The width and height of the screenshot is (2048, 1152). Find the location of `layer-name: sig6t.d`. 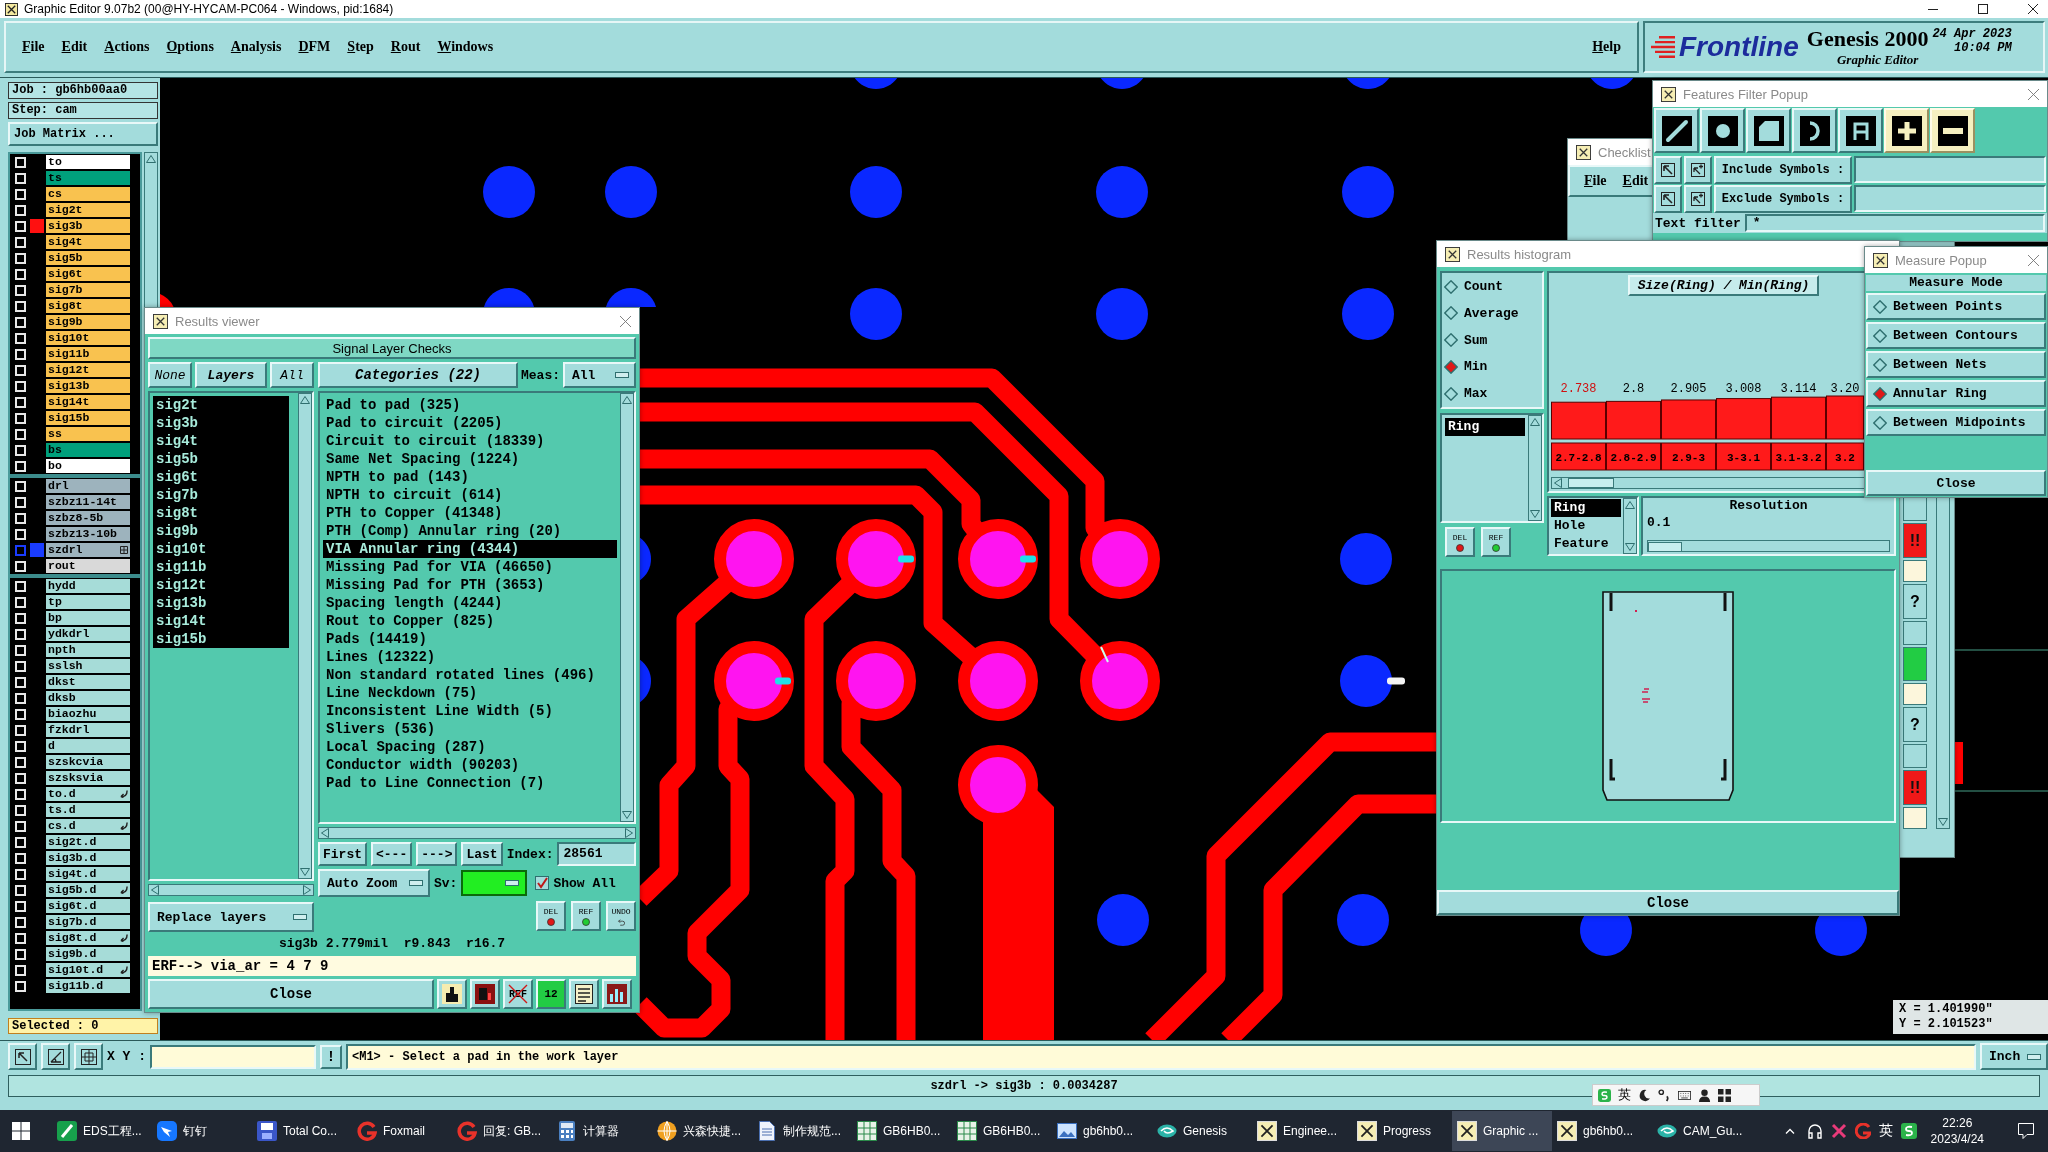

layer-name: sig6t.d is located at coordinates (88, 906).